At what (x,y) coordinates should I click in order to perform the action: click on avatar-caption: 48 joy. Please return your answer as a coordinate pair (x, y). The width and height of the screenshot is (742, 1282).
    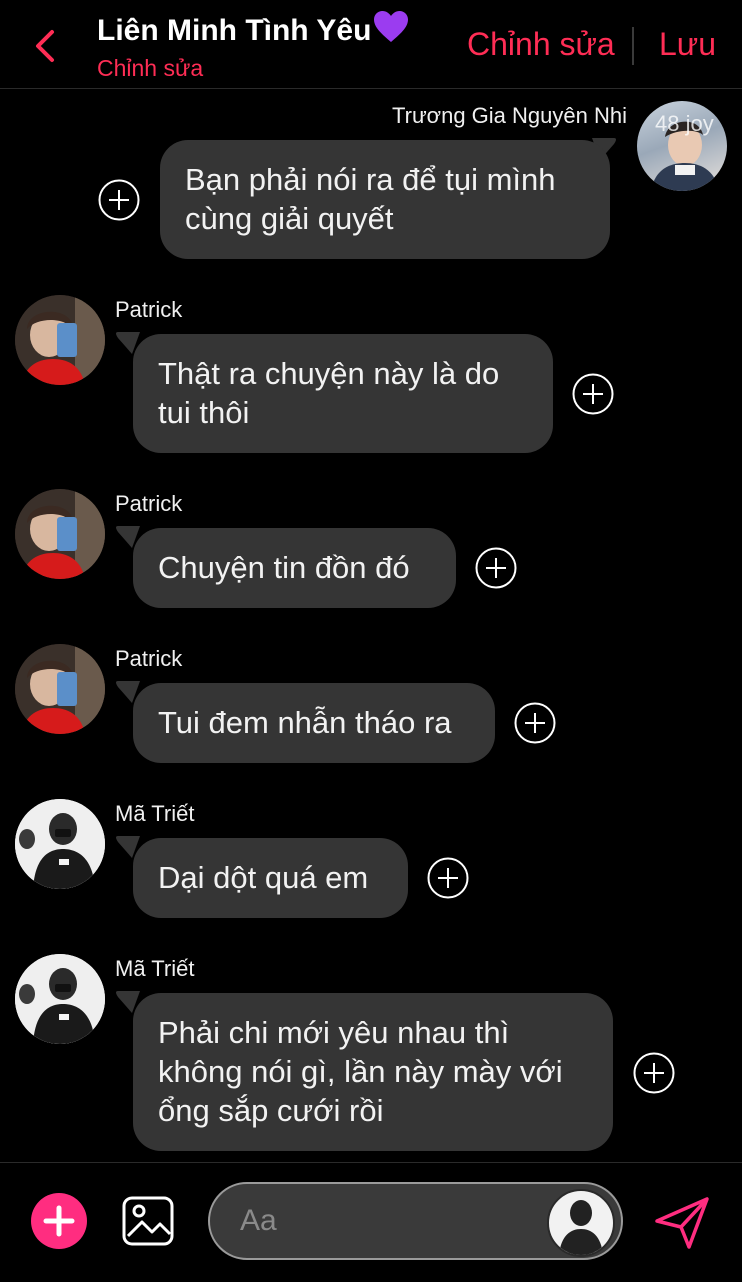
    Looking at the image, I should click on (684, 123).